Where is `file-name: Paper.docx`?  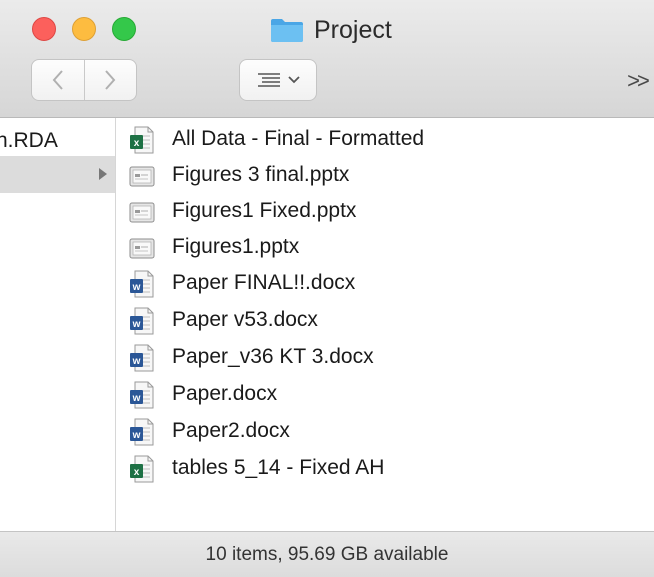
file-name: Paper.docx is located at coordinates (225, 393).